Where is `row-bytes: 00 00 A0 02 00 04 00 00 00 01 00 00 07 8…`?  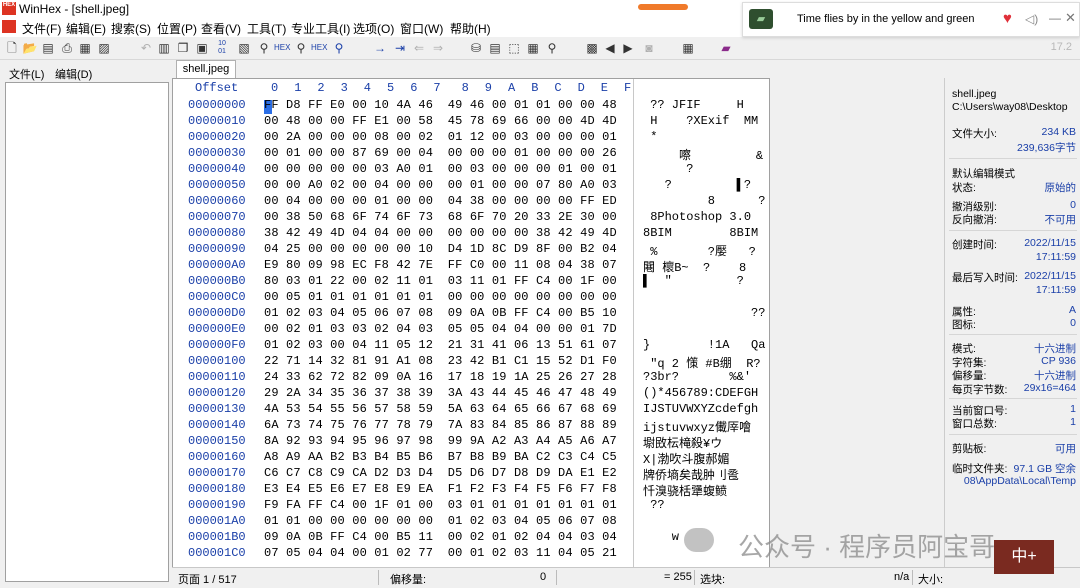
row-bytes: 00 00 A0 02 00 04 00 00 00 01 00 00 07 8… is located at coordinates (440, 185).